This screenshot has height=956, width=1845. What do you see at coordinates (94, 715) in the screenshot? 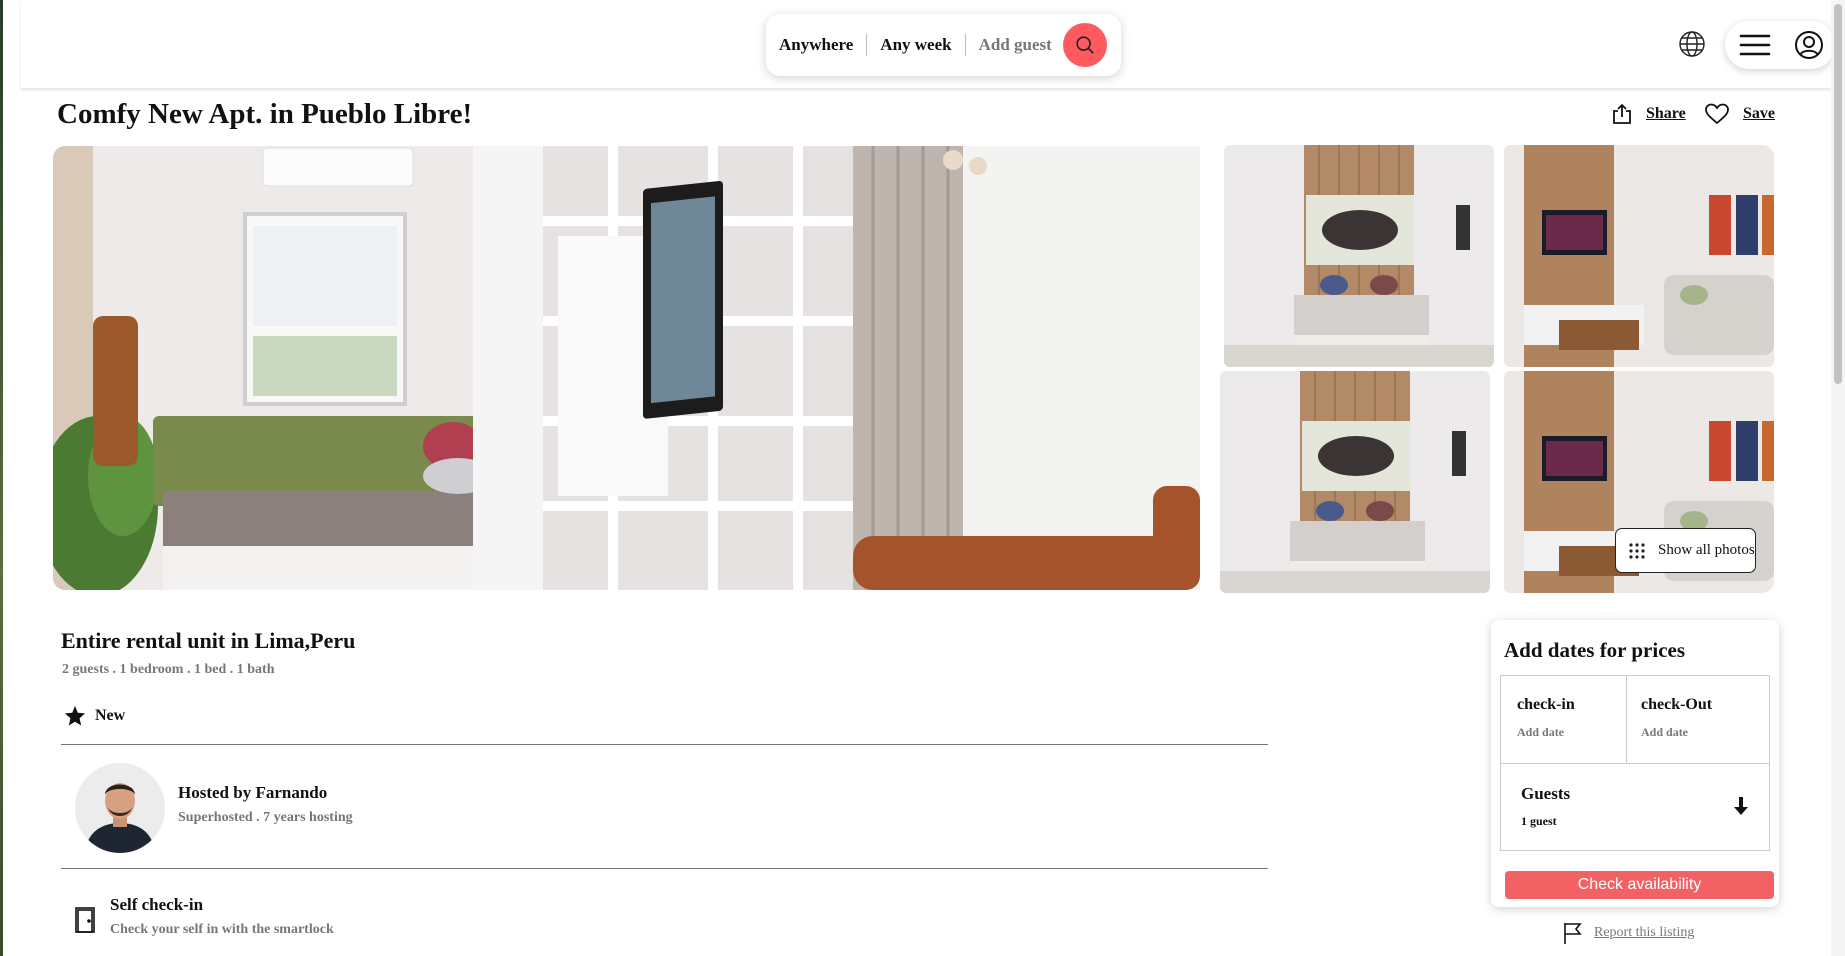
I see `new-badge: New` at bounding box center [94, 715].